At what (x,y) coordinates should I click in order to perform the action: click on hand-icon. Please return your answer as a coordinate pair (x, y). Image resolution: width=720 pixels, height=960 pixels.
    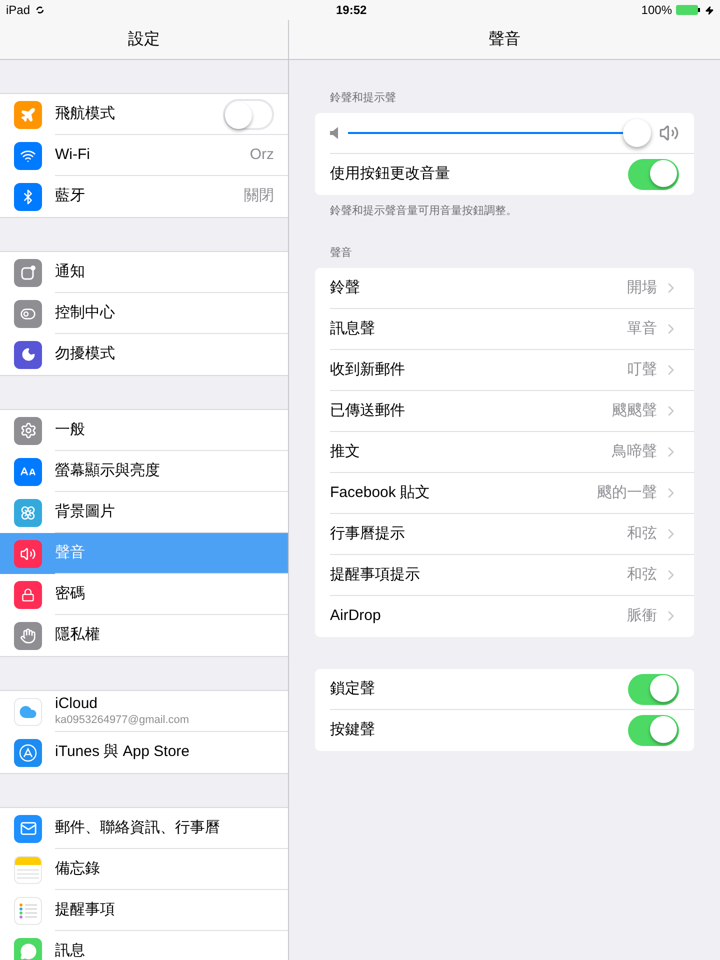
    Looking at the image, I should click on (28, 636).